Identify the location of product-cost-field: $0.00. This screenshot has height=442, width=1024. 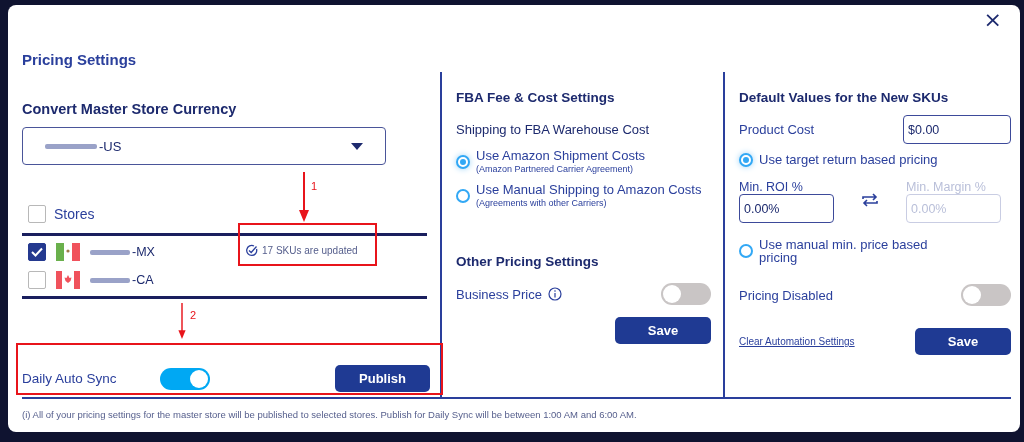
(957, 129).